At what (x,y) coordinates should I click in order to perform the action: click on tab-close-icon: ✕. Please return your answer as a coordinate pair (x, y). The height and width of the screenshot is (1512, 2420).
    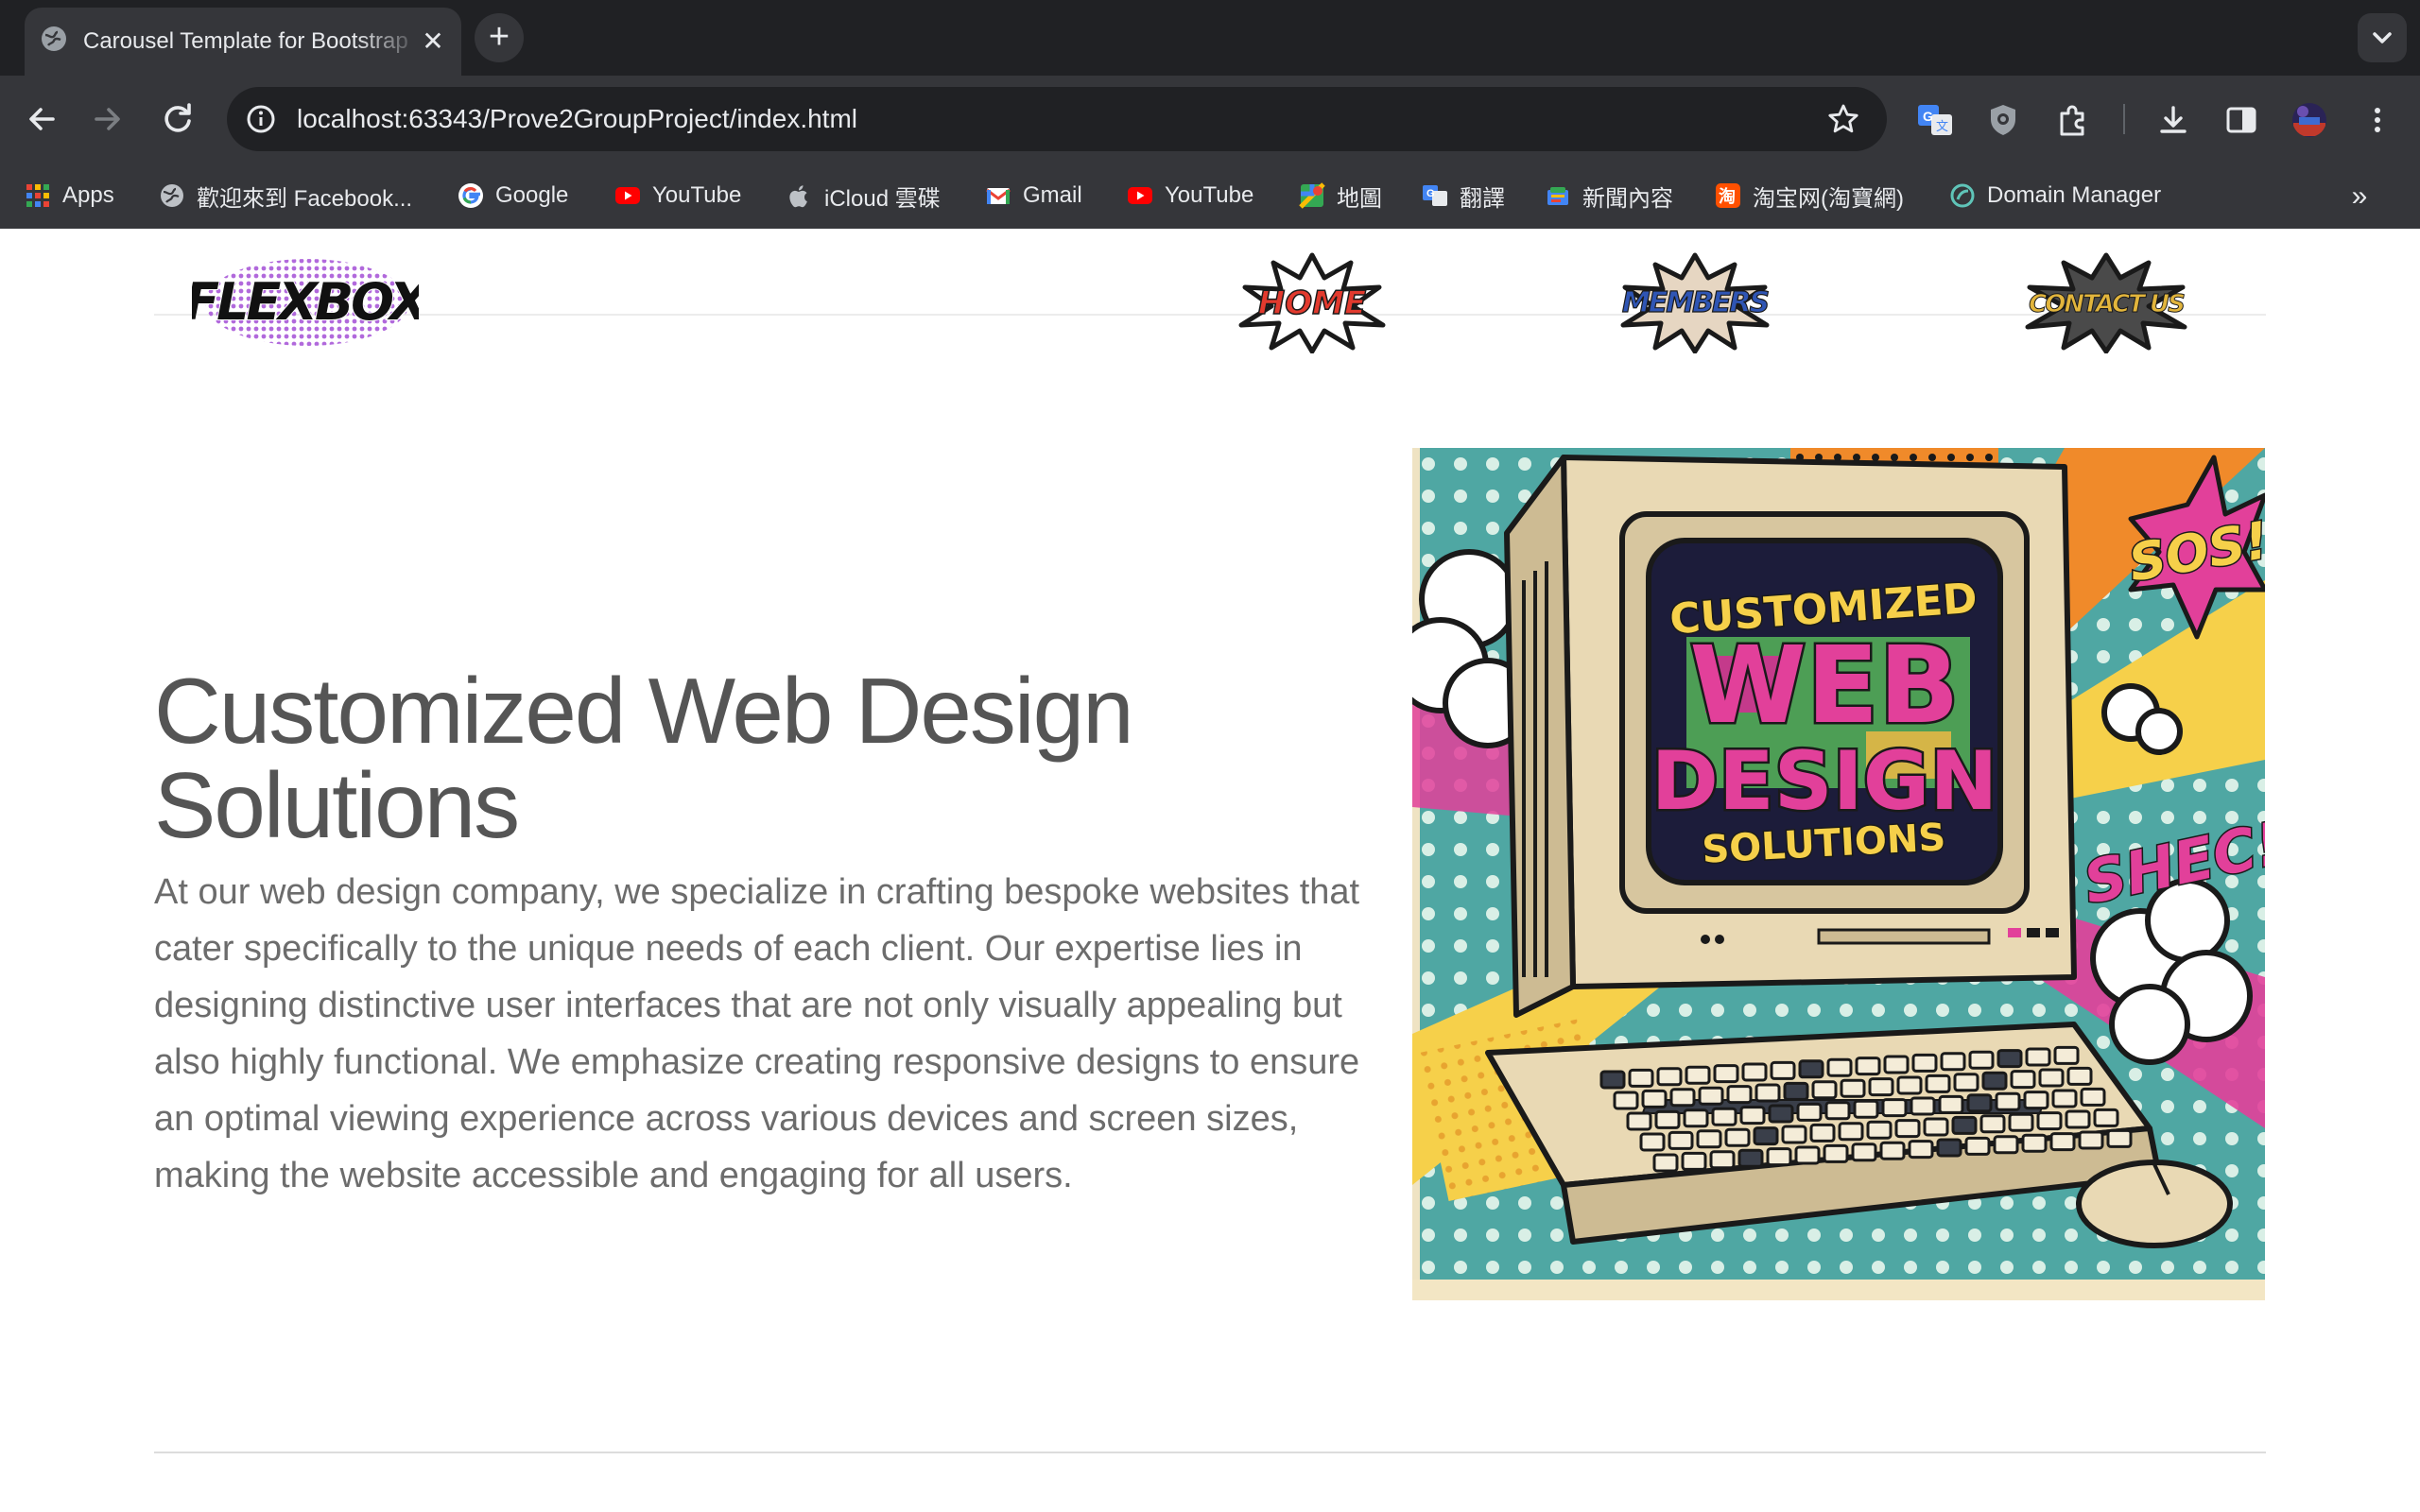
    Looking at the image, I should click on (433, 41).